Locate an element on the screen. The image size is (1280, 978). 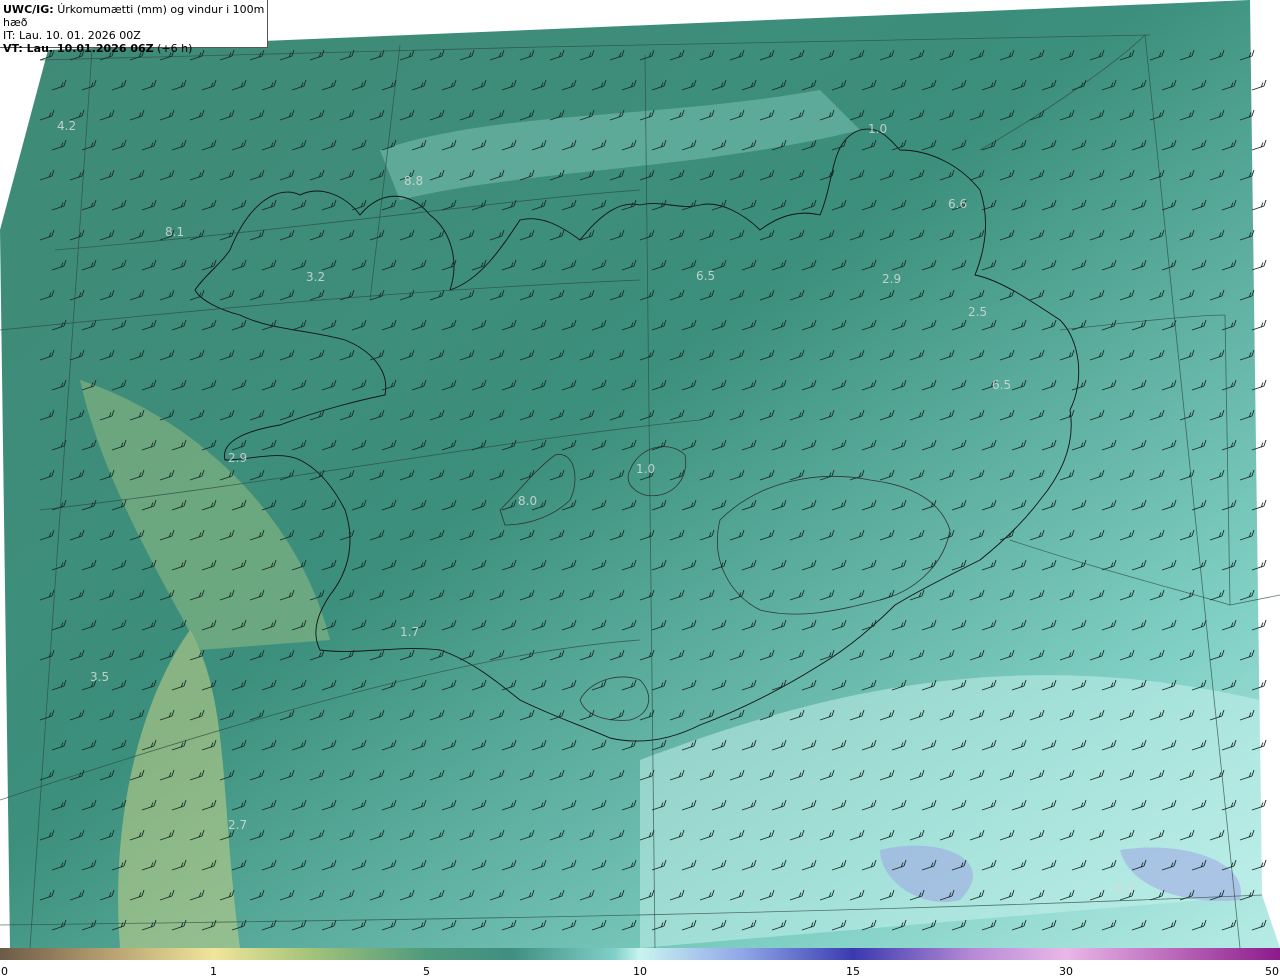
map-value: 6.9 is located at coordinates (1124, 889).